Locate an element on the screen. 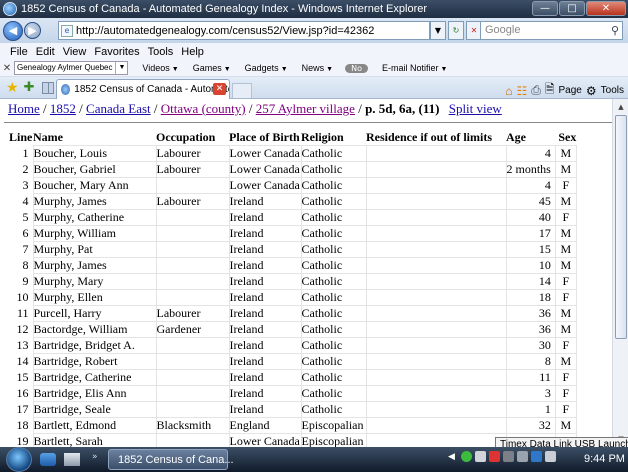 This screenshot has height=472, width=628. print-icon: ⎙ is located at coordinates (536, 90).